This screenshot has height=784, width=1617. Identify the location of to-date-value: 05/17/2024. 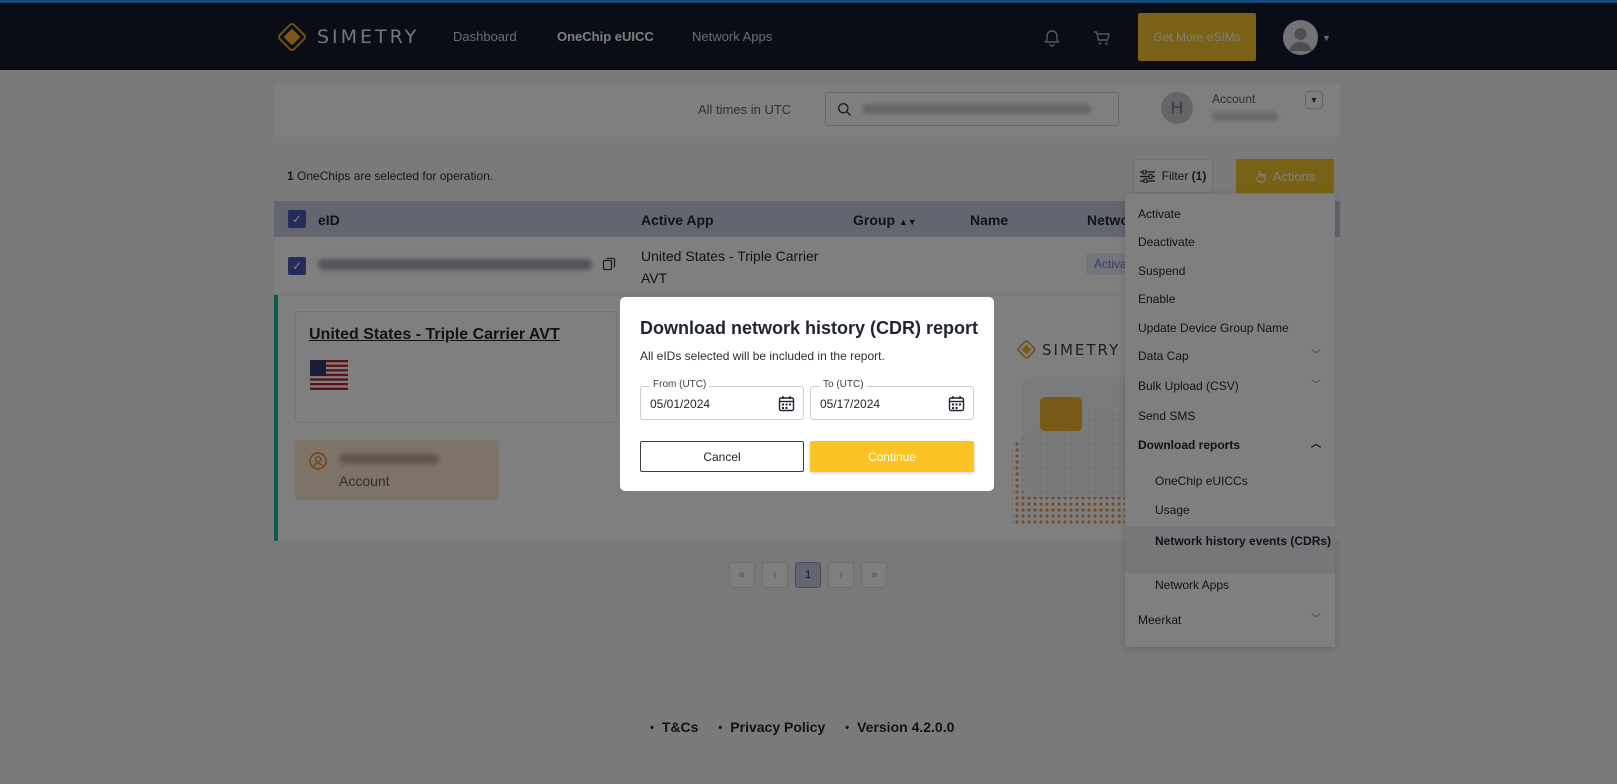
(850, 404).